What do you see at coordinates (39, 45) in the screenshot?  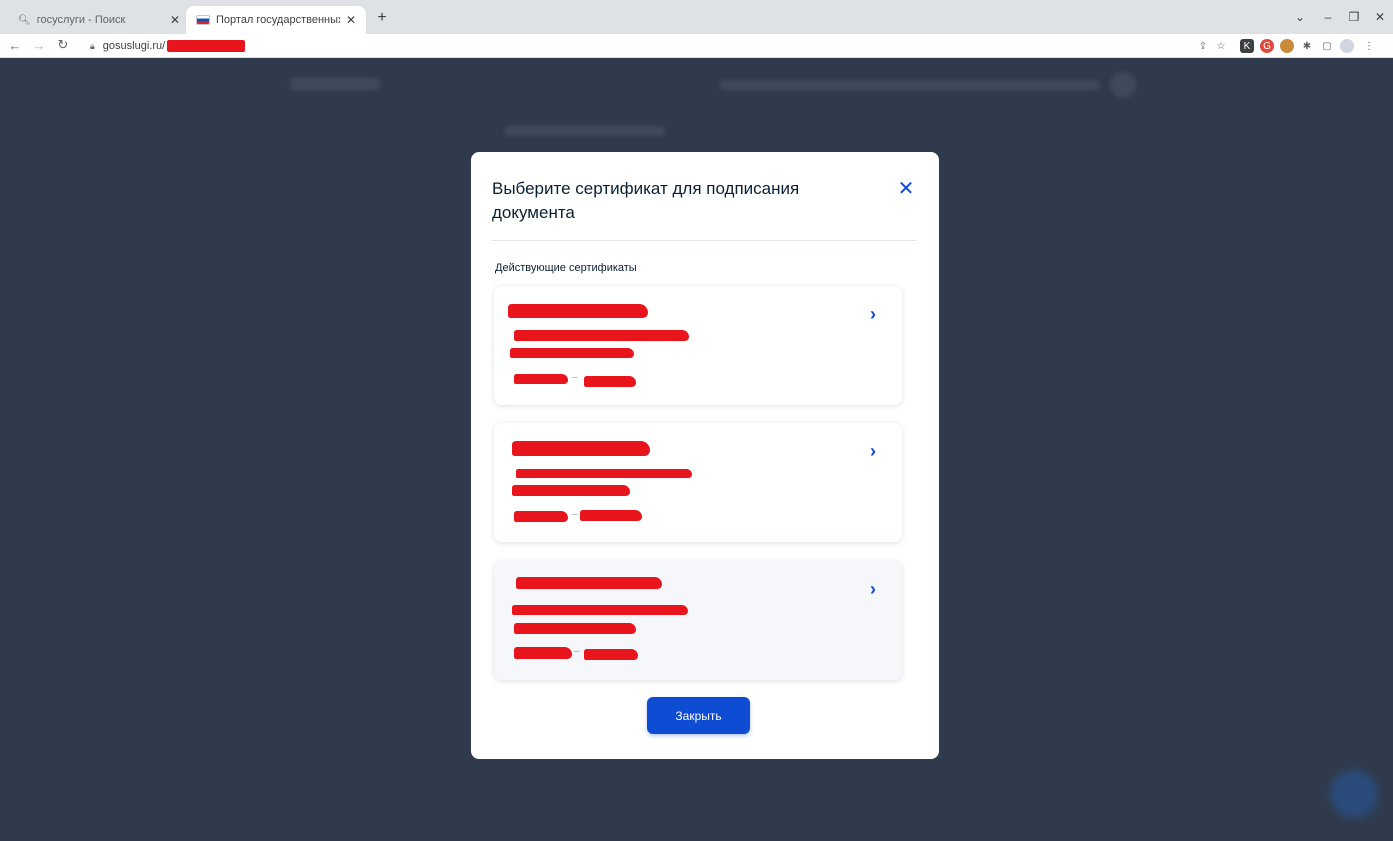 I see `forward-icon: →` at bounding box center [39, 45].